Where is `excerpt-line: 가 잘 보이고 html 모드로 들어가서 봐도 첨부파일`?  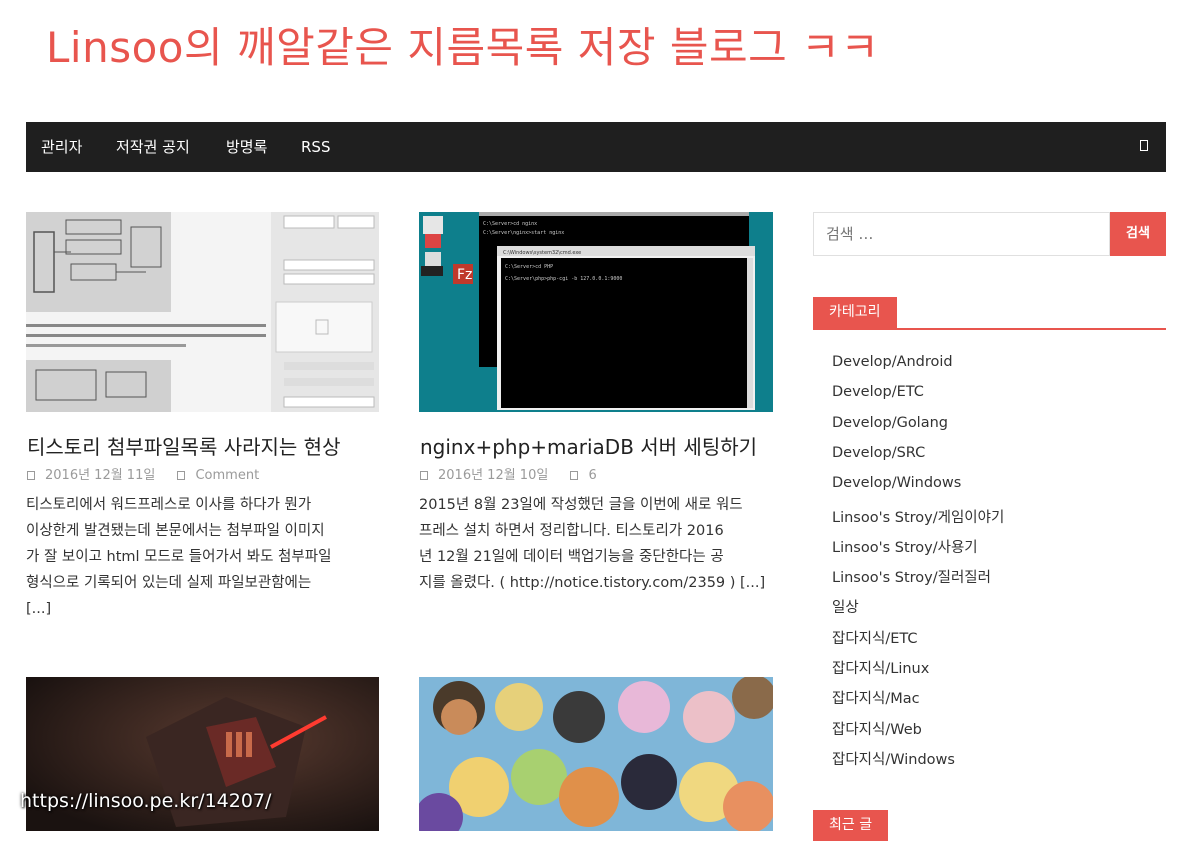 excerpt-line: 가 잘 보이고 html 모드로 들어가서 봐도 첨부파일 is located at coordinates (179, 557).